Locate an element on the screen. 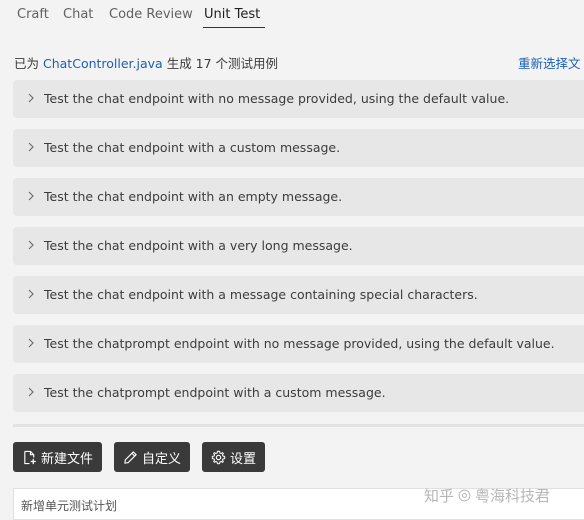  watermark-left: 知乎 is located at coordinates (439, 496).